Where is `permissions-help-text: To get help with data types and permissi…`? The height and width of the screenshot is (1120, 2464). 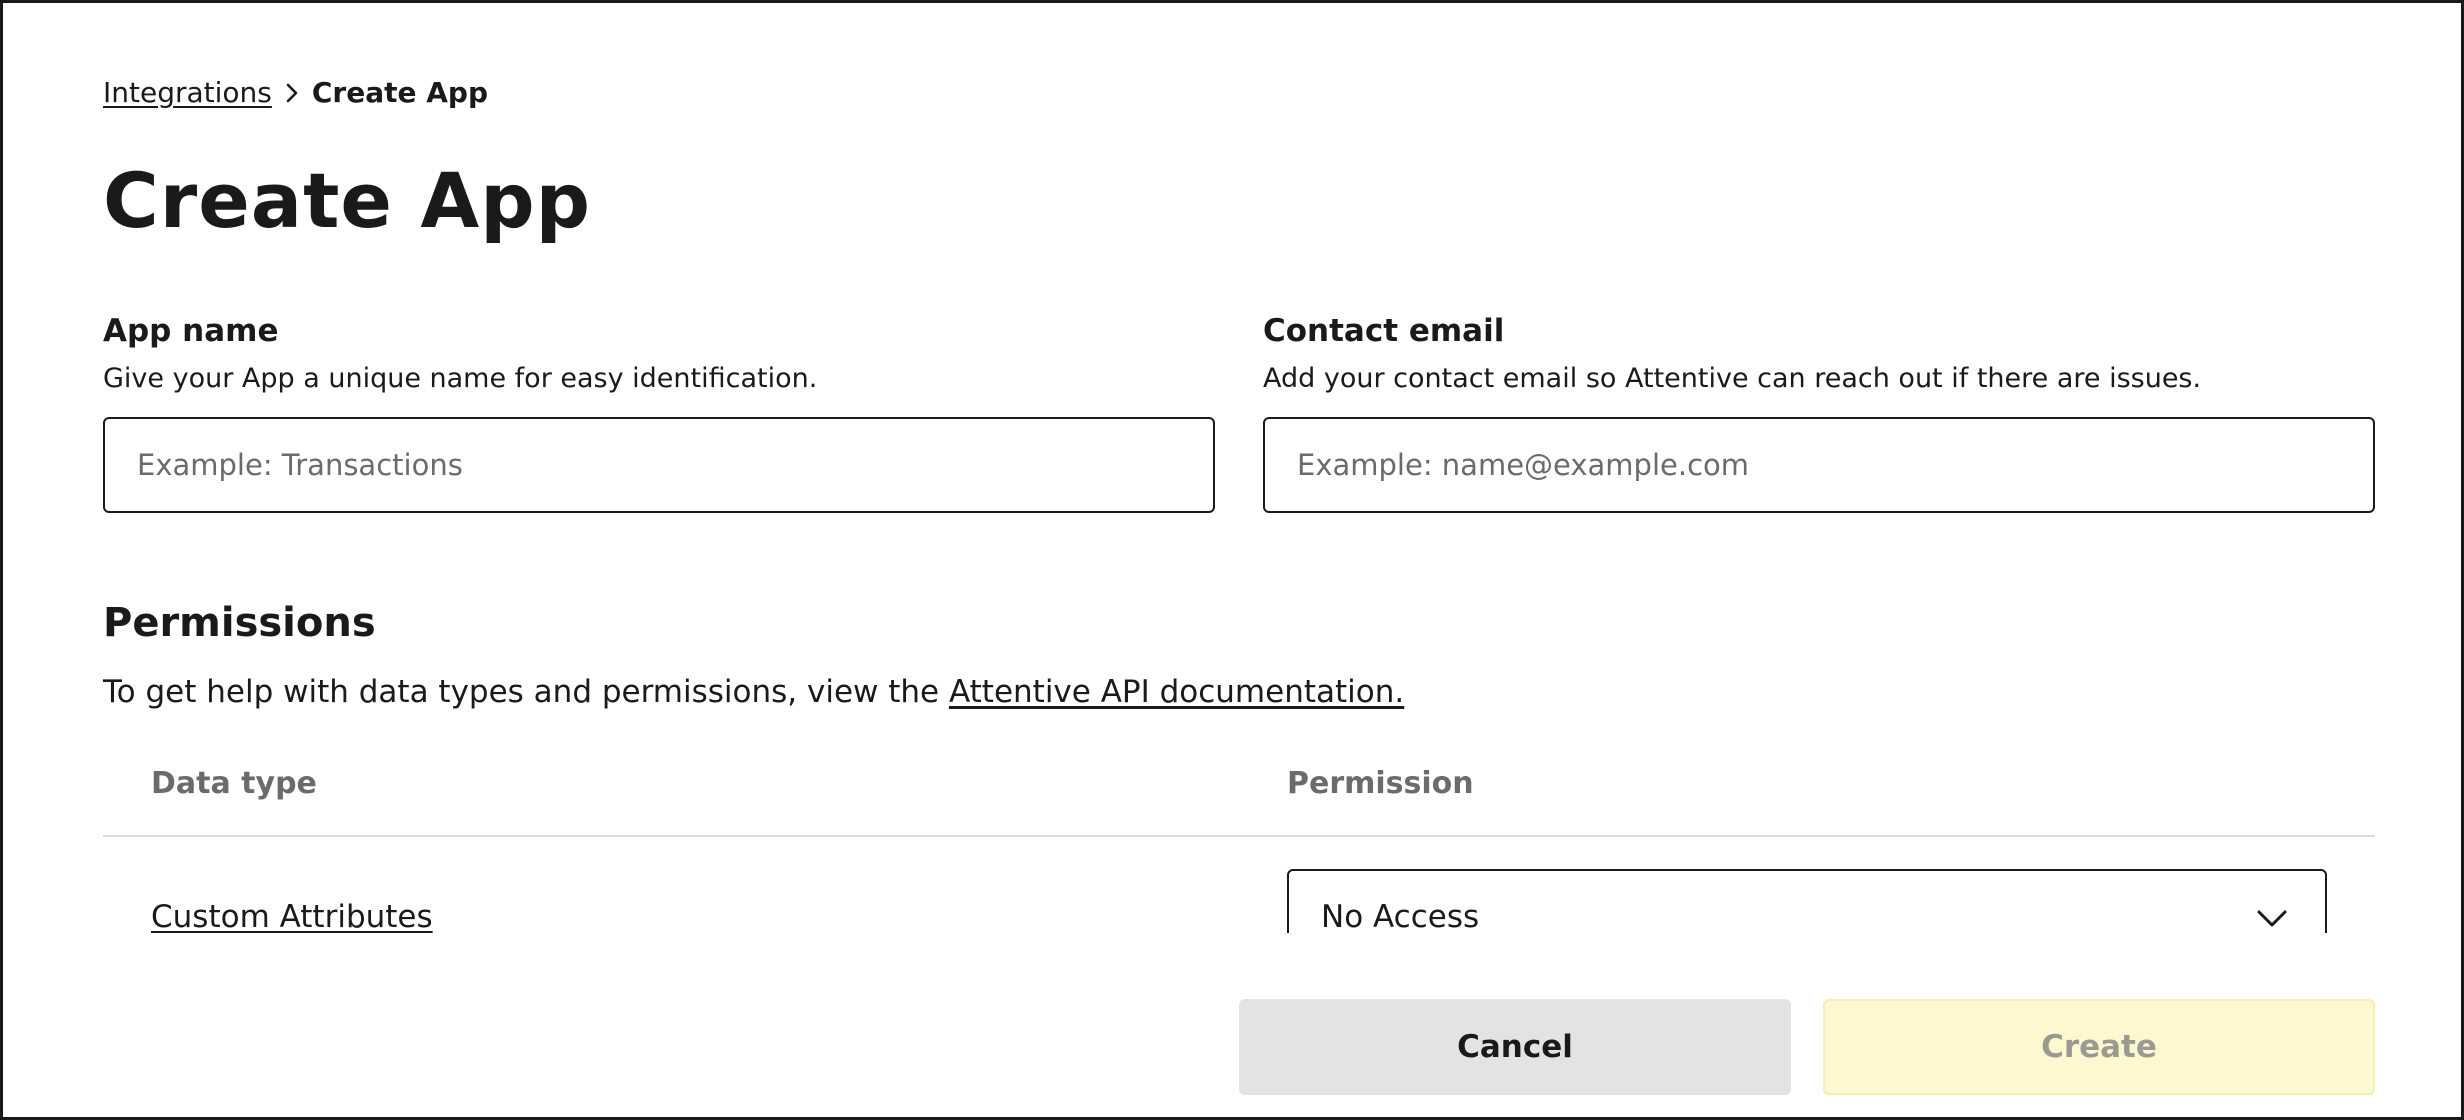 permissions-help-text: To get help with data types and permissi… is located at coordinates (526, 692).